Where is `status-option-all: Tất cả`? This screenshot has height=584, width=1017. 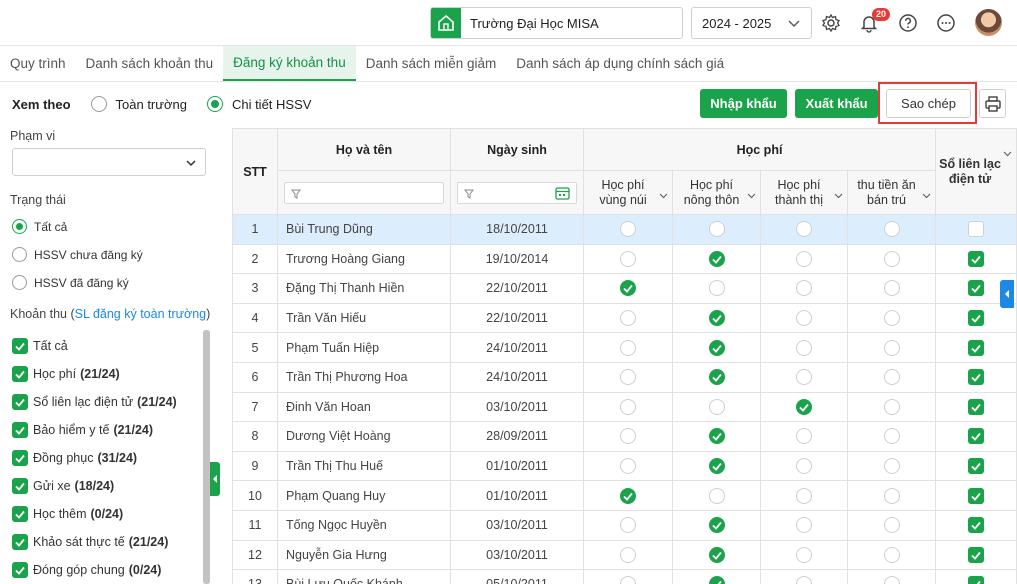 status-option-all: Tất cả is located at coordinates (39, 226).